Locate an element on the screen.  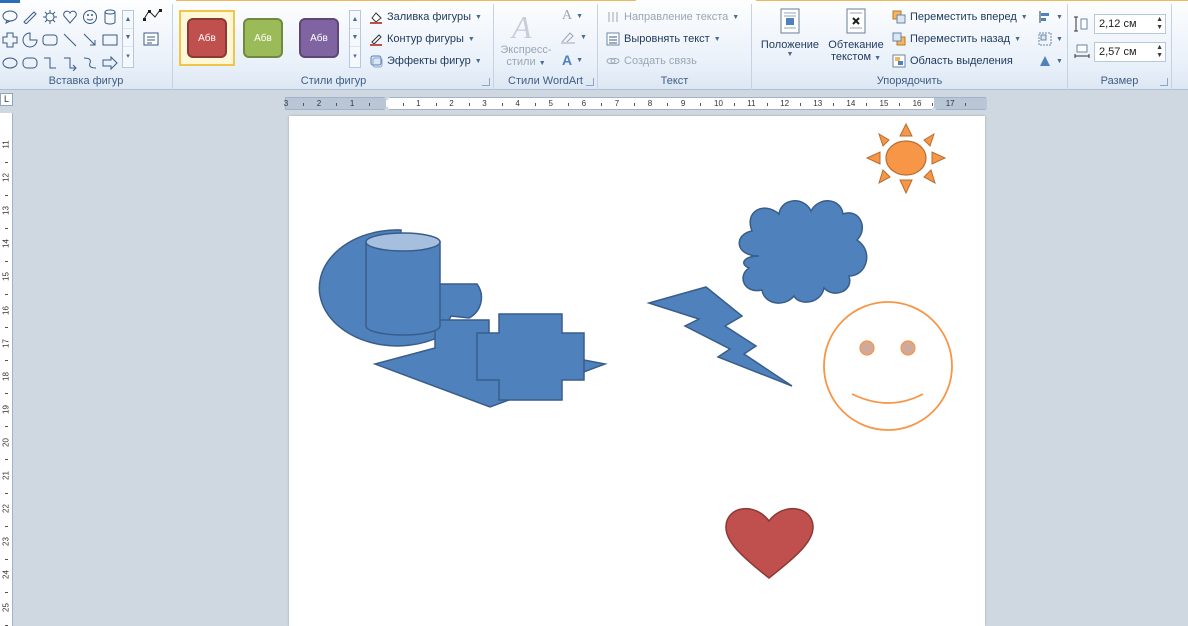
ruler-h-label: 14 is located at coordinates (851, 103).